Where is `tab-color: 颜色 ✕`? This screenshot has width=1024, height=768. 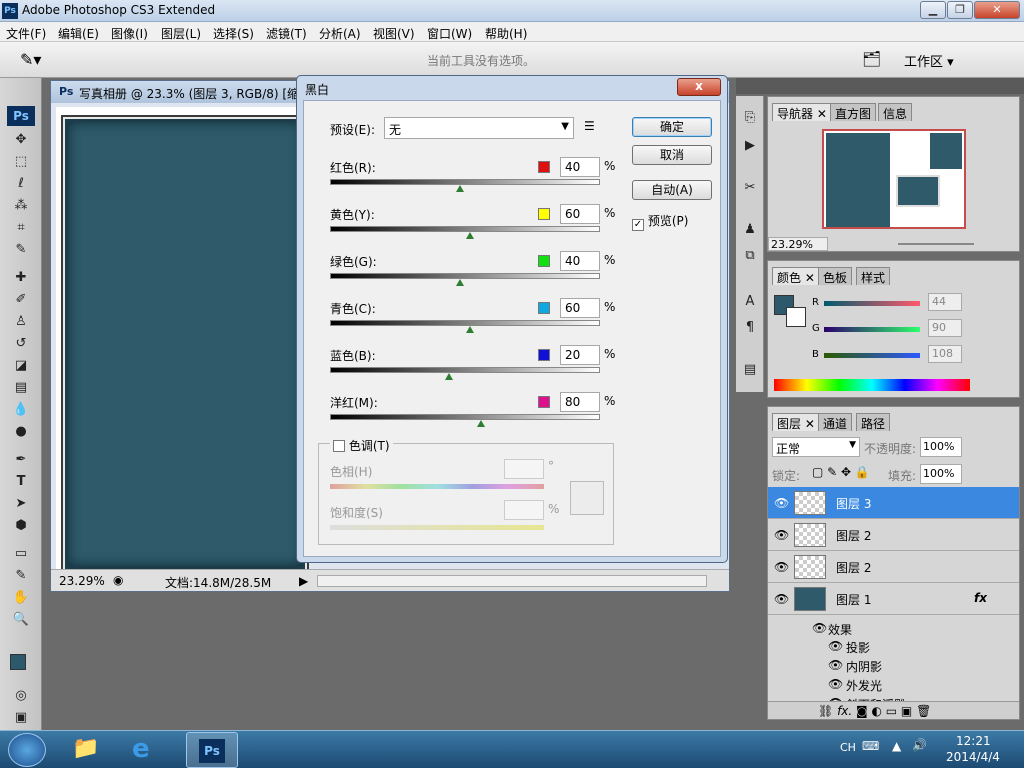 tab-color: 颜色 ✕ is located at coordinates (796, 276).